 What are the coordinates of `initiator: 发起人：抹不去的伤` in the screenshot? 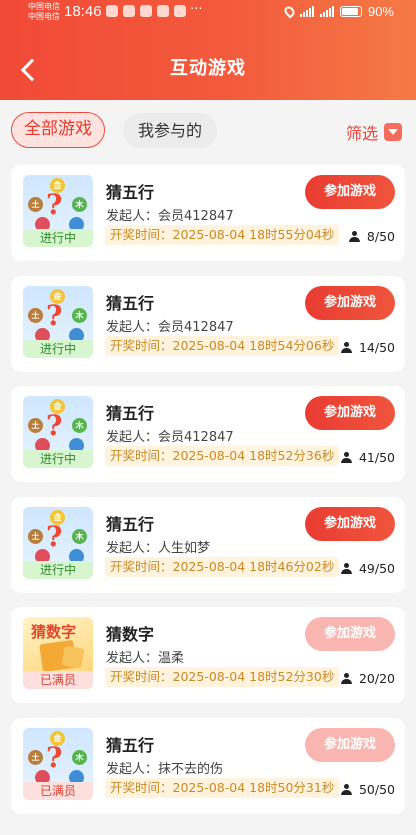 It's located at (165, 769).